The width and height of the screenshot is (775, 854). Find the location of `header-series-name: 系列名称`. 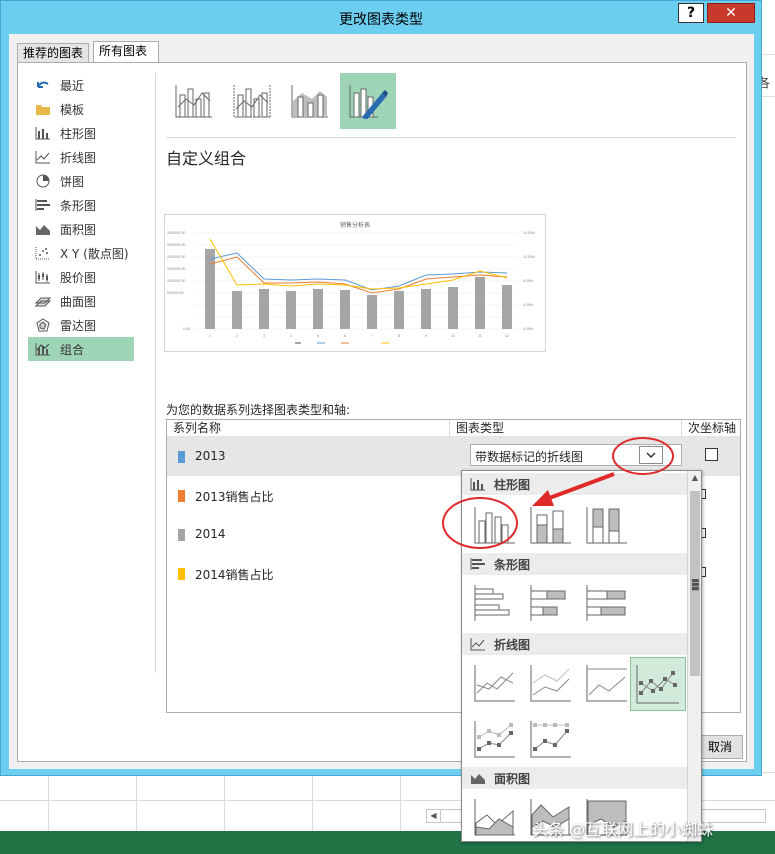

header-series-name: 系列名称 is located at coordinates (308, 428).